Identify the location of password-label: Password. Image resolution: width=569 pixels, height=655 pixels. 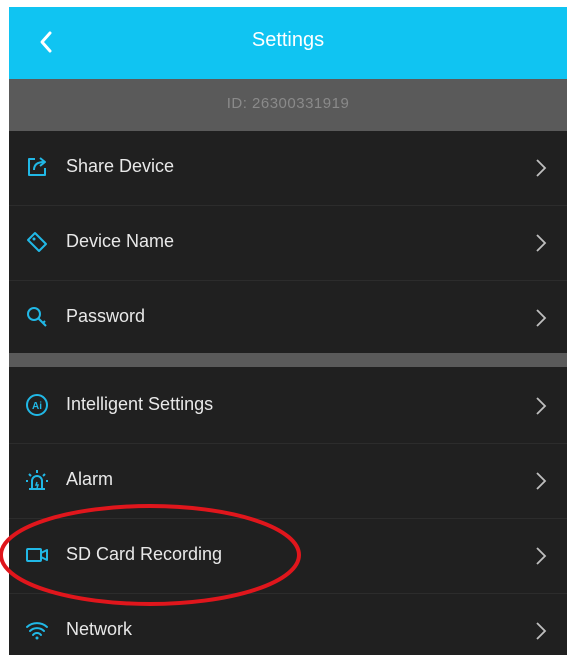
(106, 316).